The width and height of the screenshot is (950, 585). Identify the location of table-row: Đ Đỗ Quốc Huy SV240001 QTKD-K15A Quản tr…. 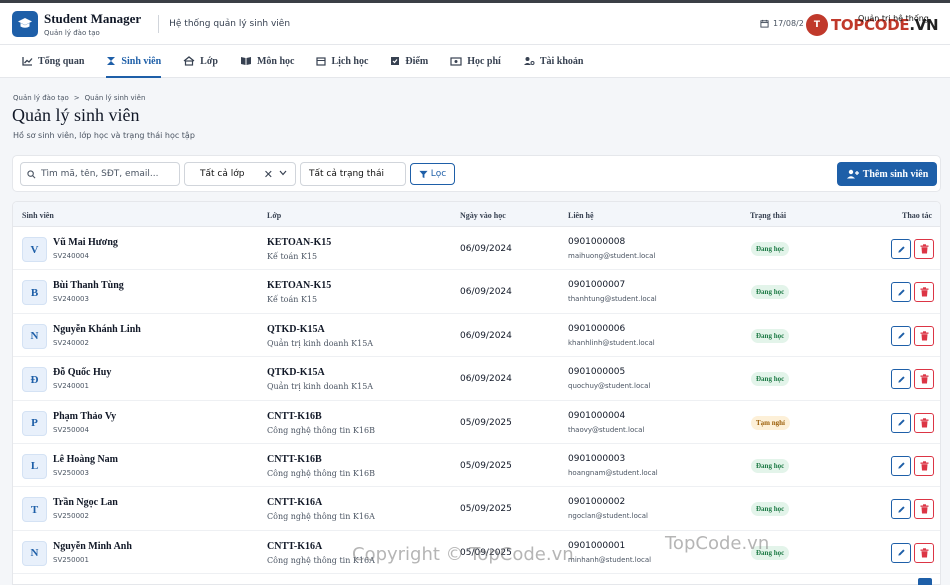
(476, 379).